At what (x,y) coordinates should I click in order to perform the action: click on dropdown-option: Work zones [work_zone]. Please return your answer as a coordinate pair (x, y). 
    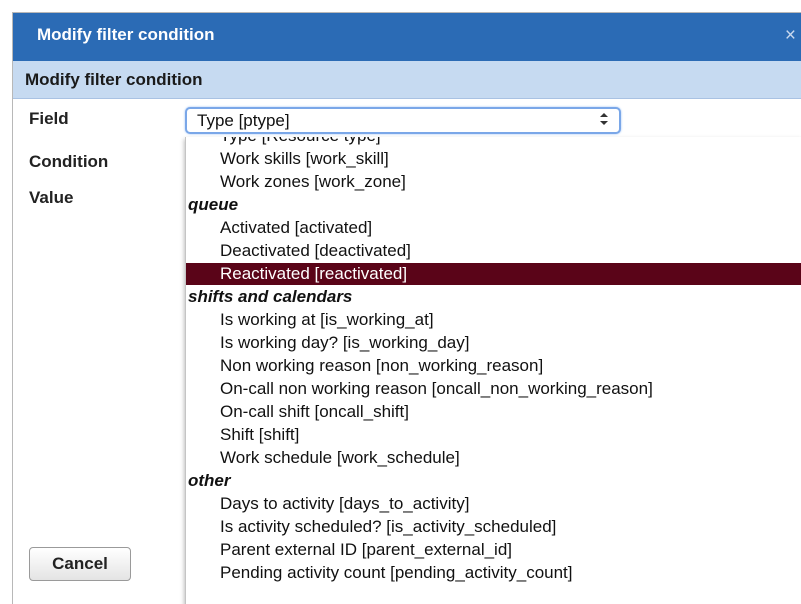
    Looking at the image, I should click on (493, 182).